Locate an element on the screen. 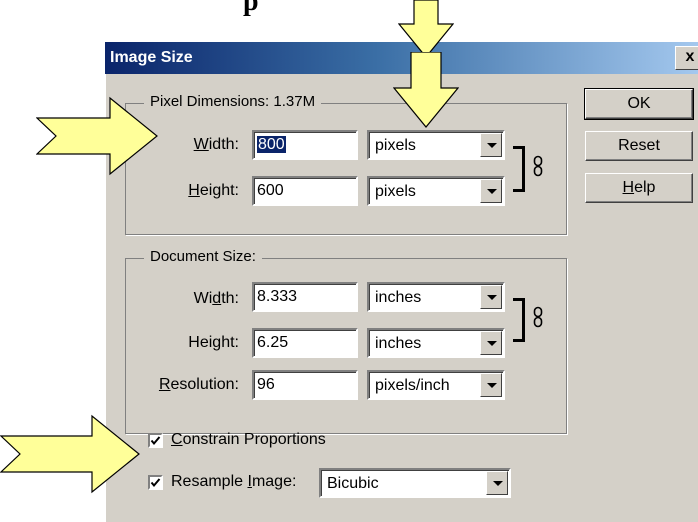 This screenshot has width=698, height=522. pixel-height-field: 600 is located at coordinates (305, 191).